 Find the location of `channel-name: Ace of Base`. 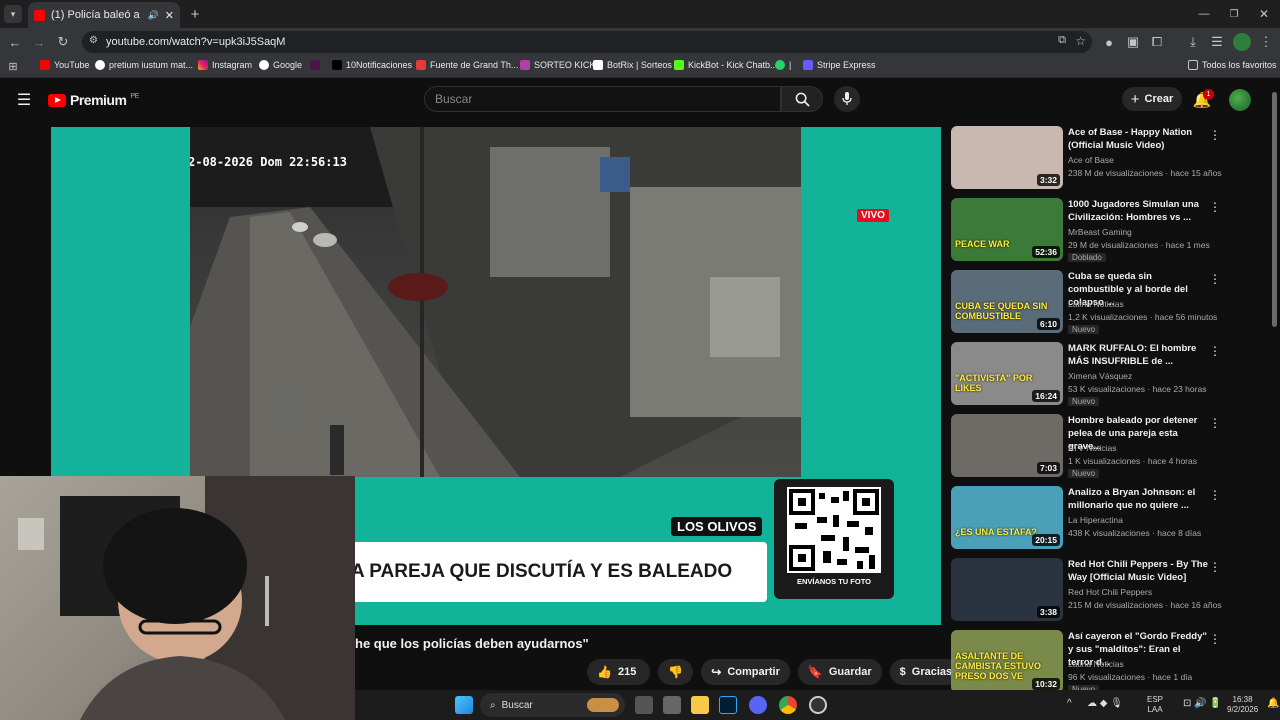

channel-name: Ace of Base is located at coordinates (1091, 160).